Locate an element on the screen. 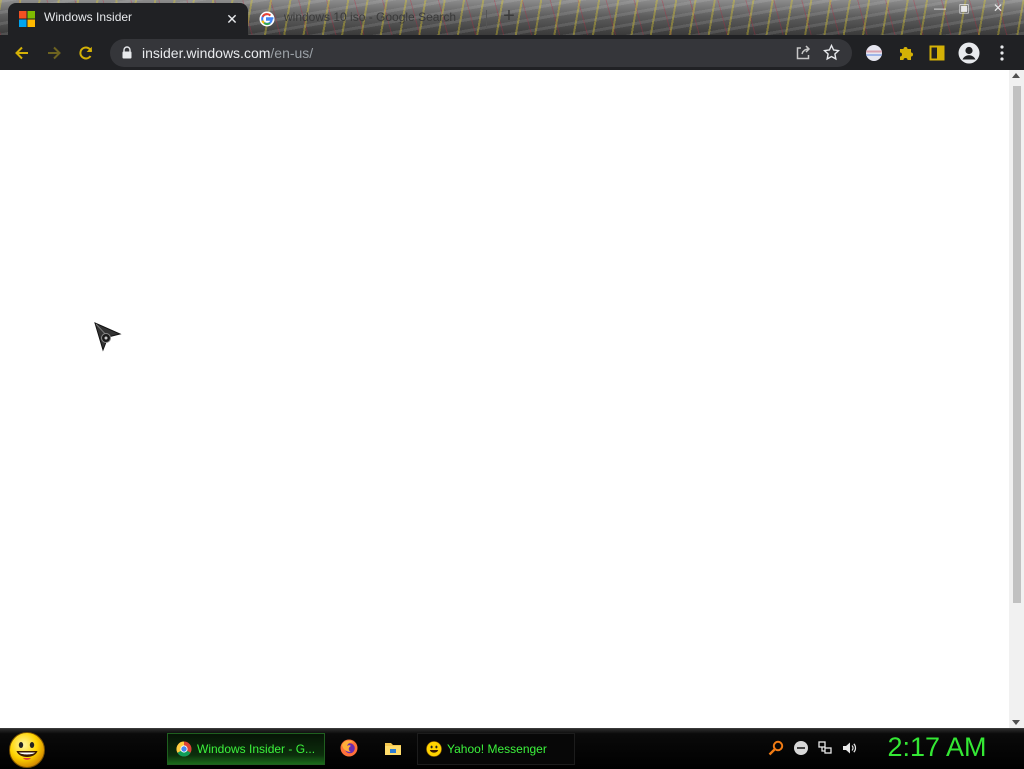 Image resolution: width=1024 pixels, height=769 pixels. url-path: /en-us/ is located at coordinates (292, 53).